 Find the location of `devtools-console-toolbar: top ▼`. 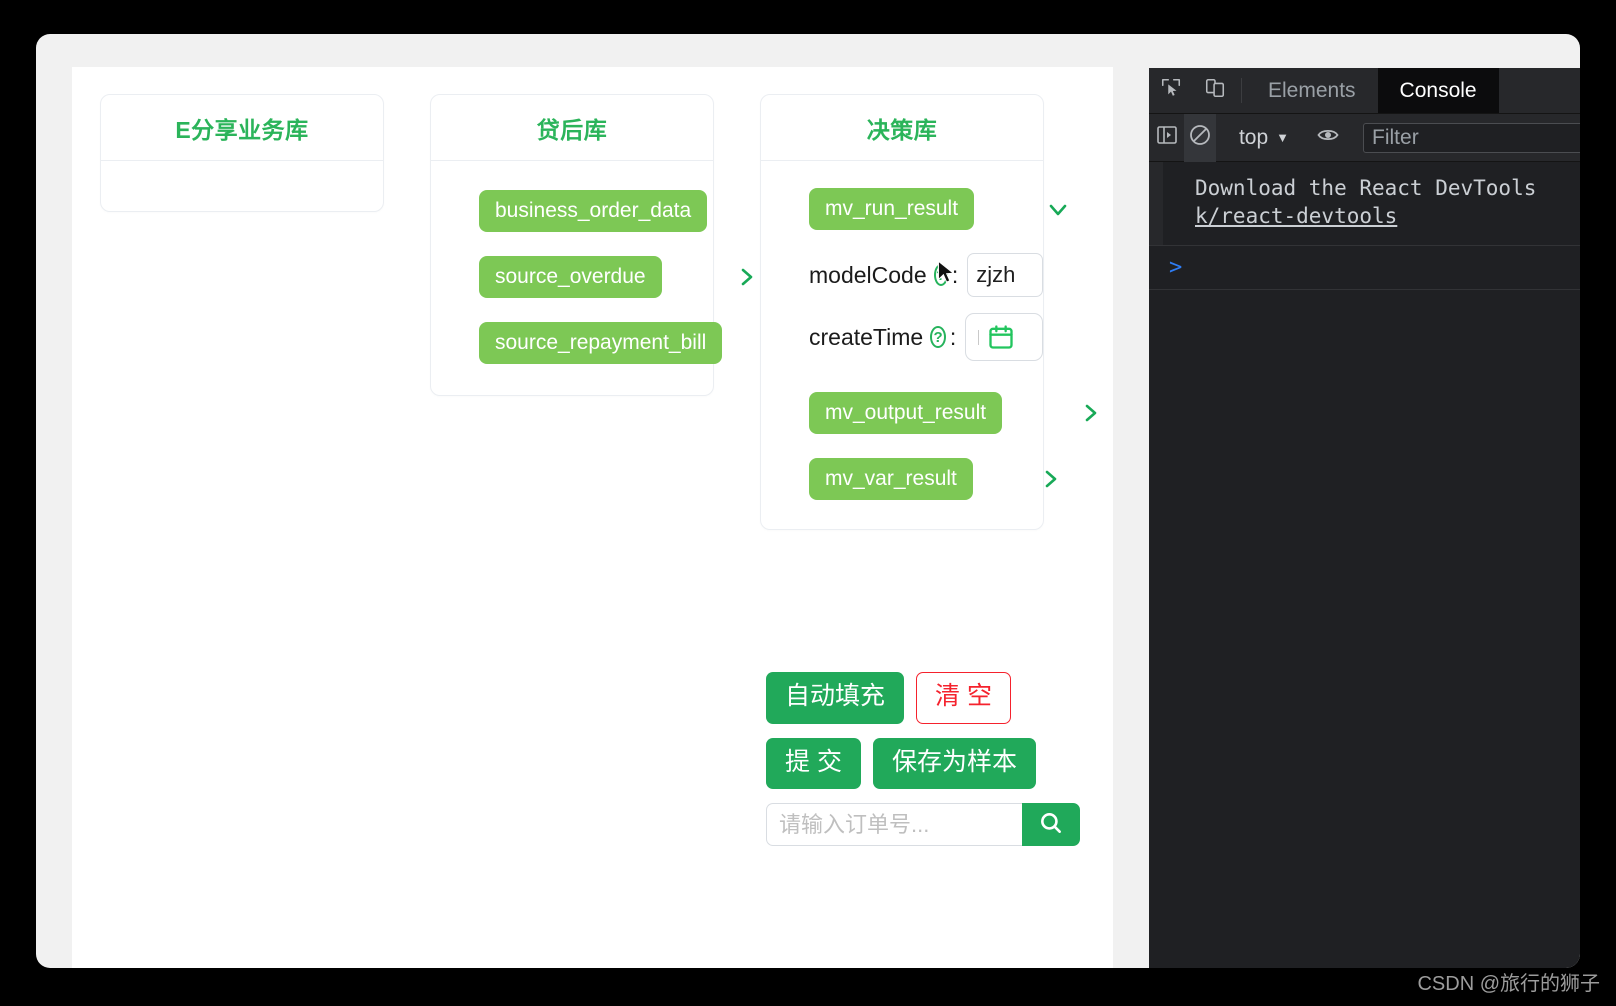

devtools-console-toolbar: top ▼ is located at coordinates (1364, 137).